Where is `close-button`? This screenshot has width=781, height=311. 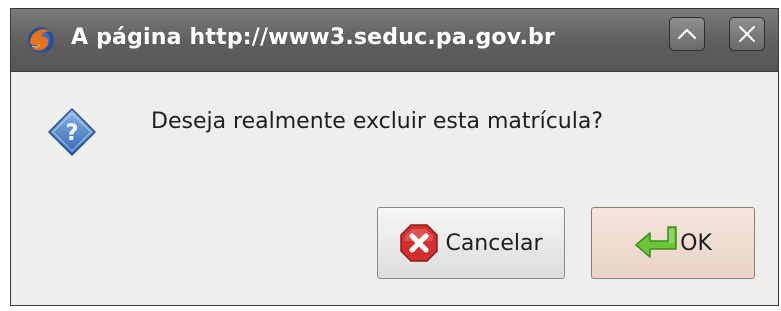
close-button is located at coordinates (747, 34).